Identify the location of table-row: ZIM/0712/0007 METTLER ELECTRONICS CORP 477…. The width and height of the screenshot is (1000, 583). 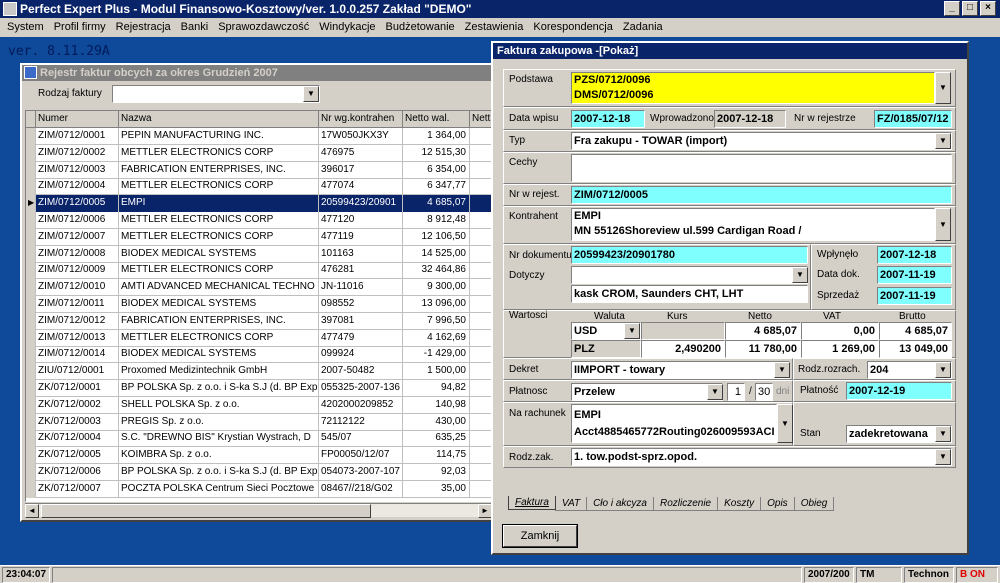
(258, 237).